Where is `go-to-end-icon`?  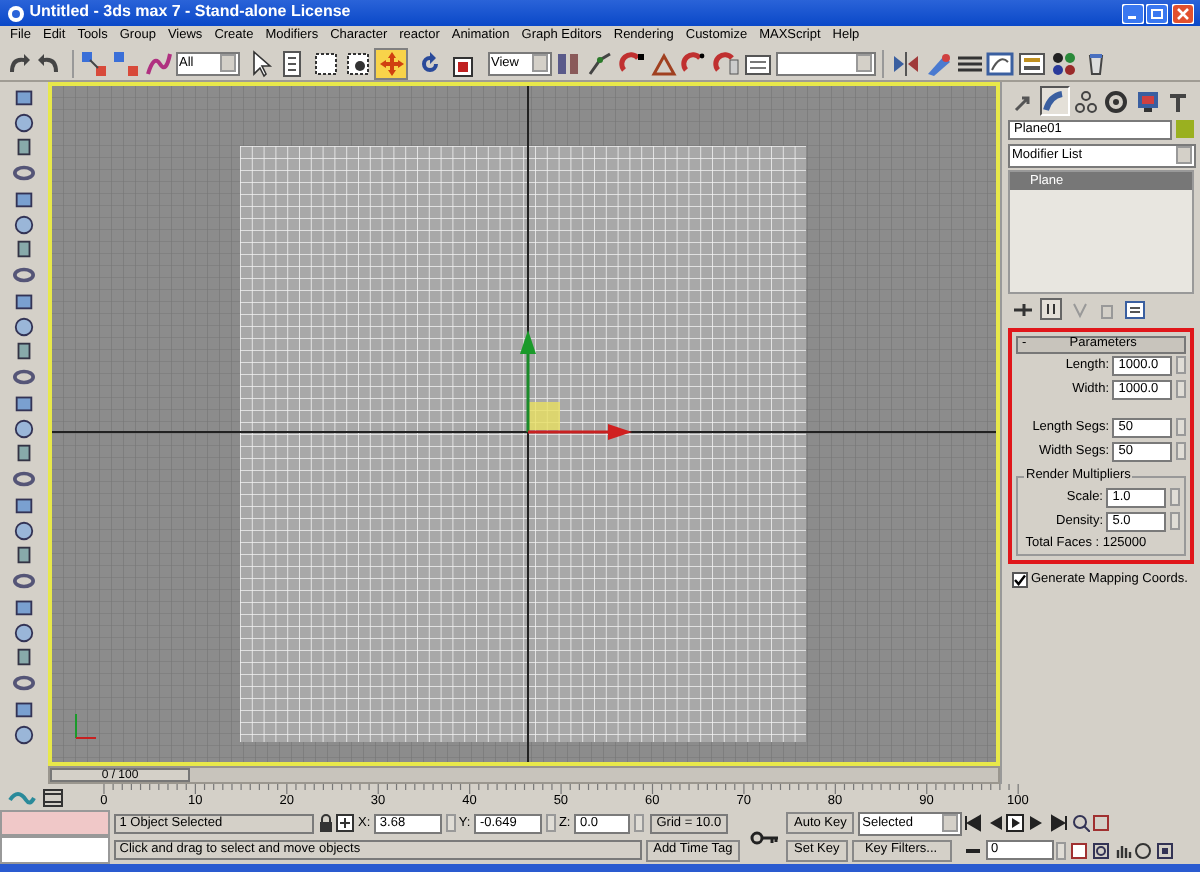
go-to-end-icon is located at coordinates (1058, 823).